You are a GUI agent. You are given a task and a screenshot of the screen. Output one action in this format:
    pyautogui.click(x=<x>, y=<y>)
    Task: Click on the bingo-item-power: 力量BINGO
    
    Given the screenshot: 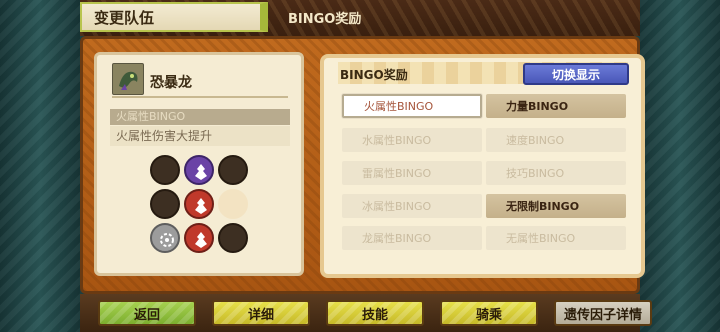 What is the action you would take?
    pyautogui.click(x=556, y=106)
    